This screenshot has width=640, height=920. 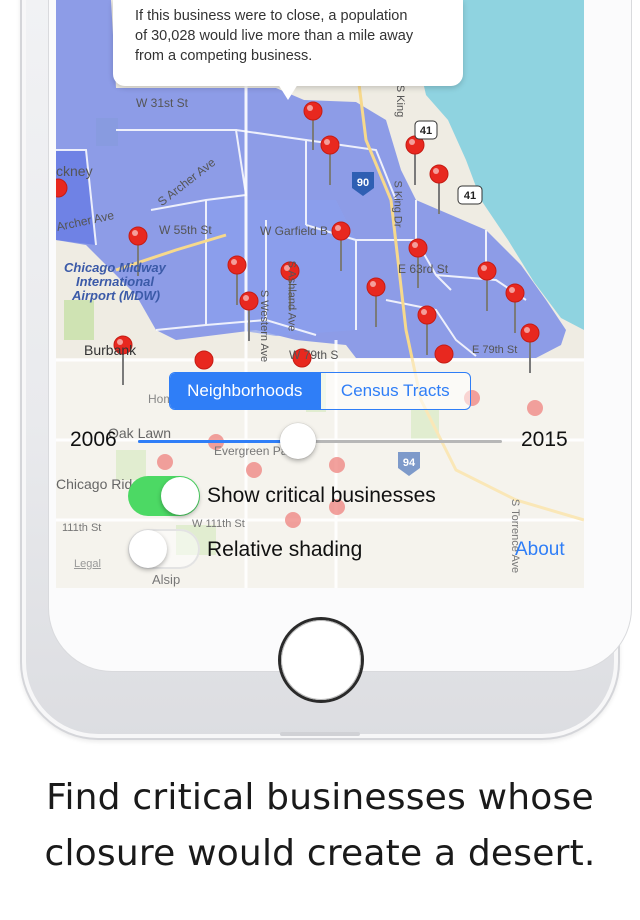 What do you see at coordinates (87, 564) in the screenshot?
I see `legal-link: Legal` at bounding box center [87, 564].